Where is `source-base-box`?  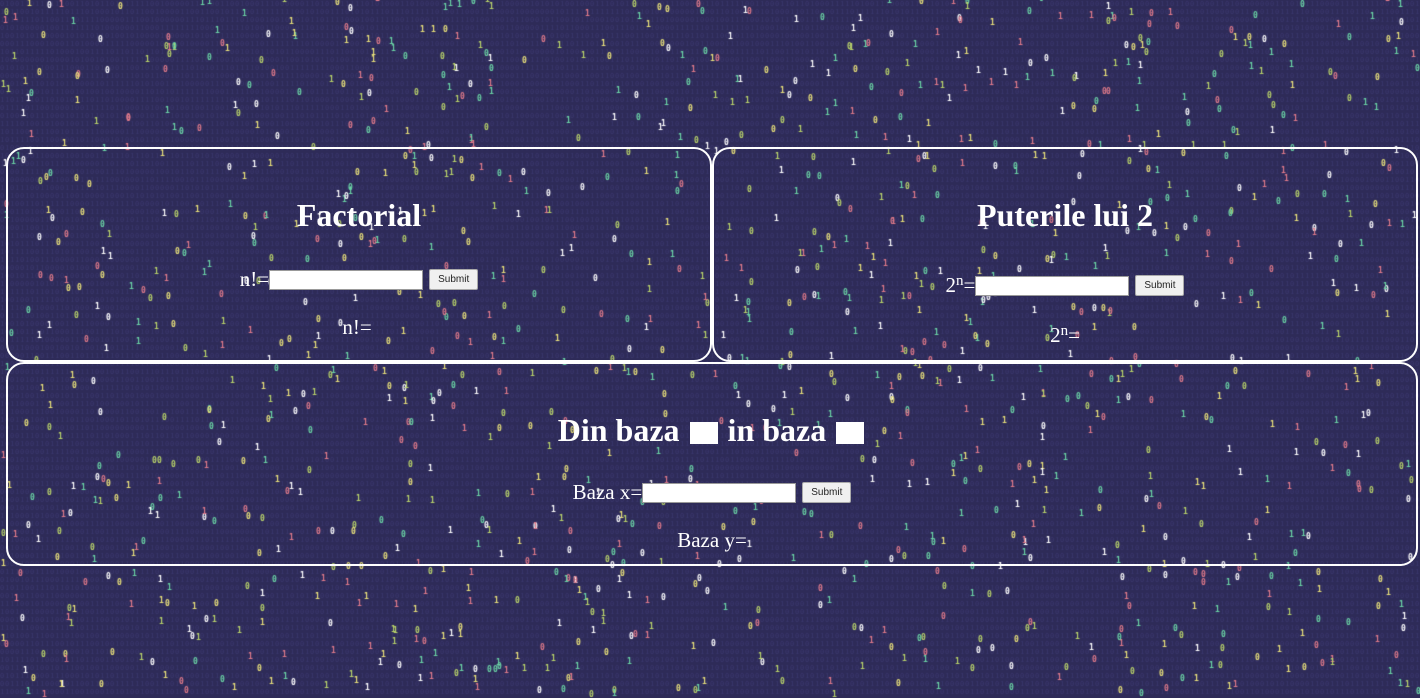
source-base-box is located at coordinates (703, 433).